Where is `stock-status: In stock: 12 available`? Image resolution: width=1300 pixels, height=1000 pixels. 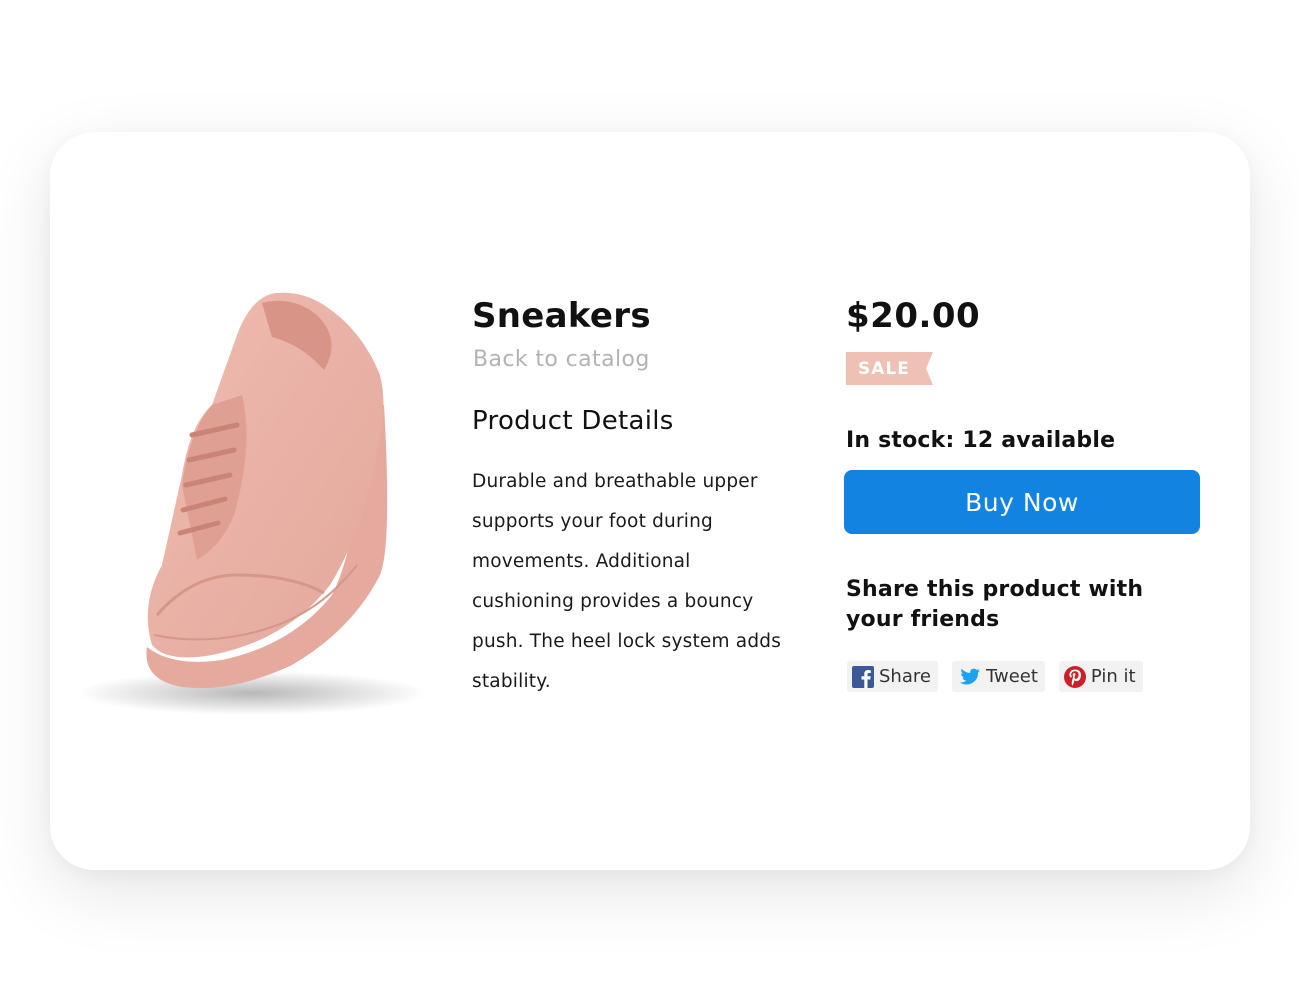
stock-status: In stock: 12 available is located at coordinates (981, 440).